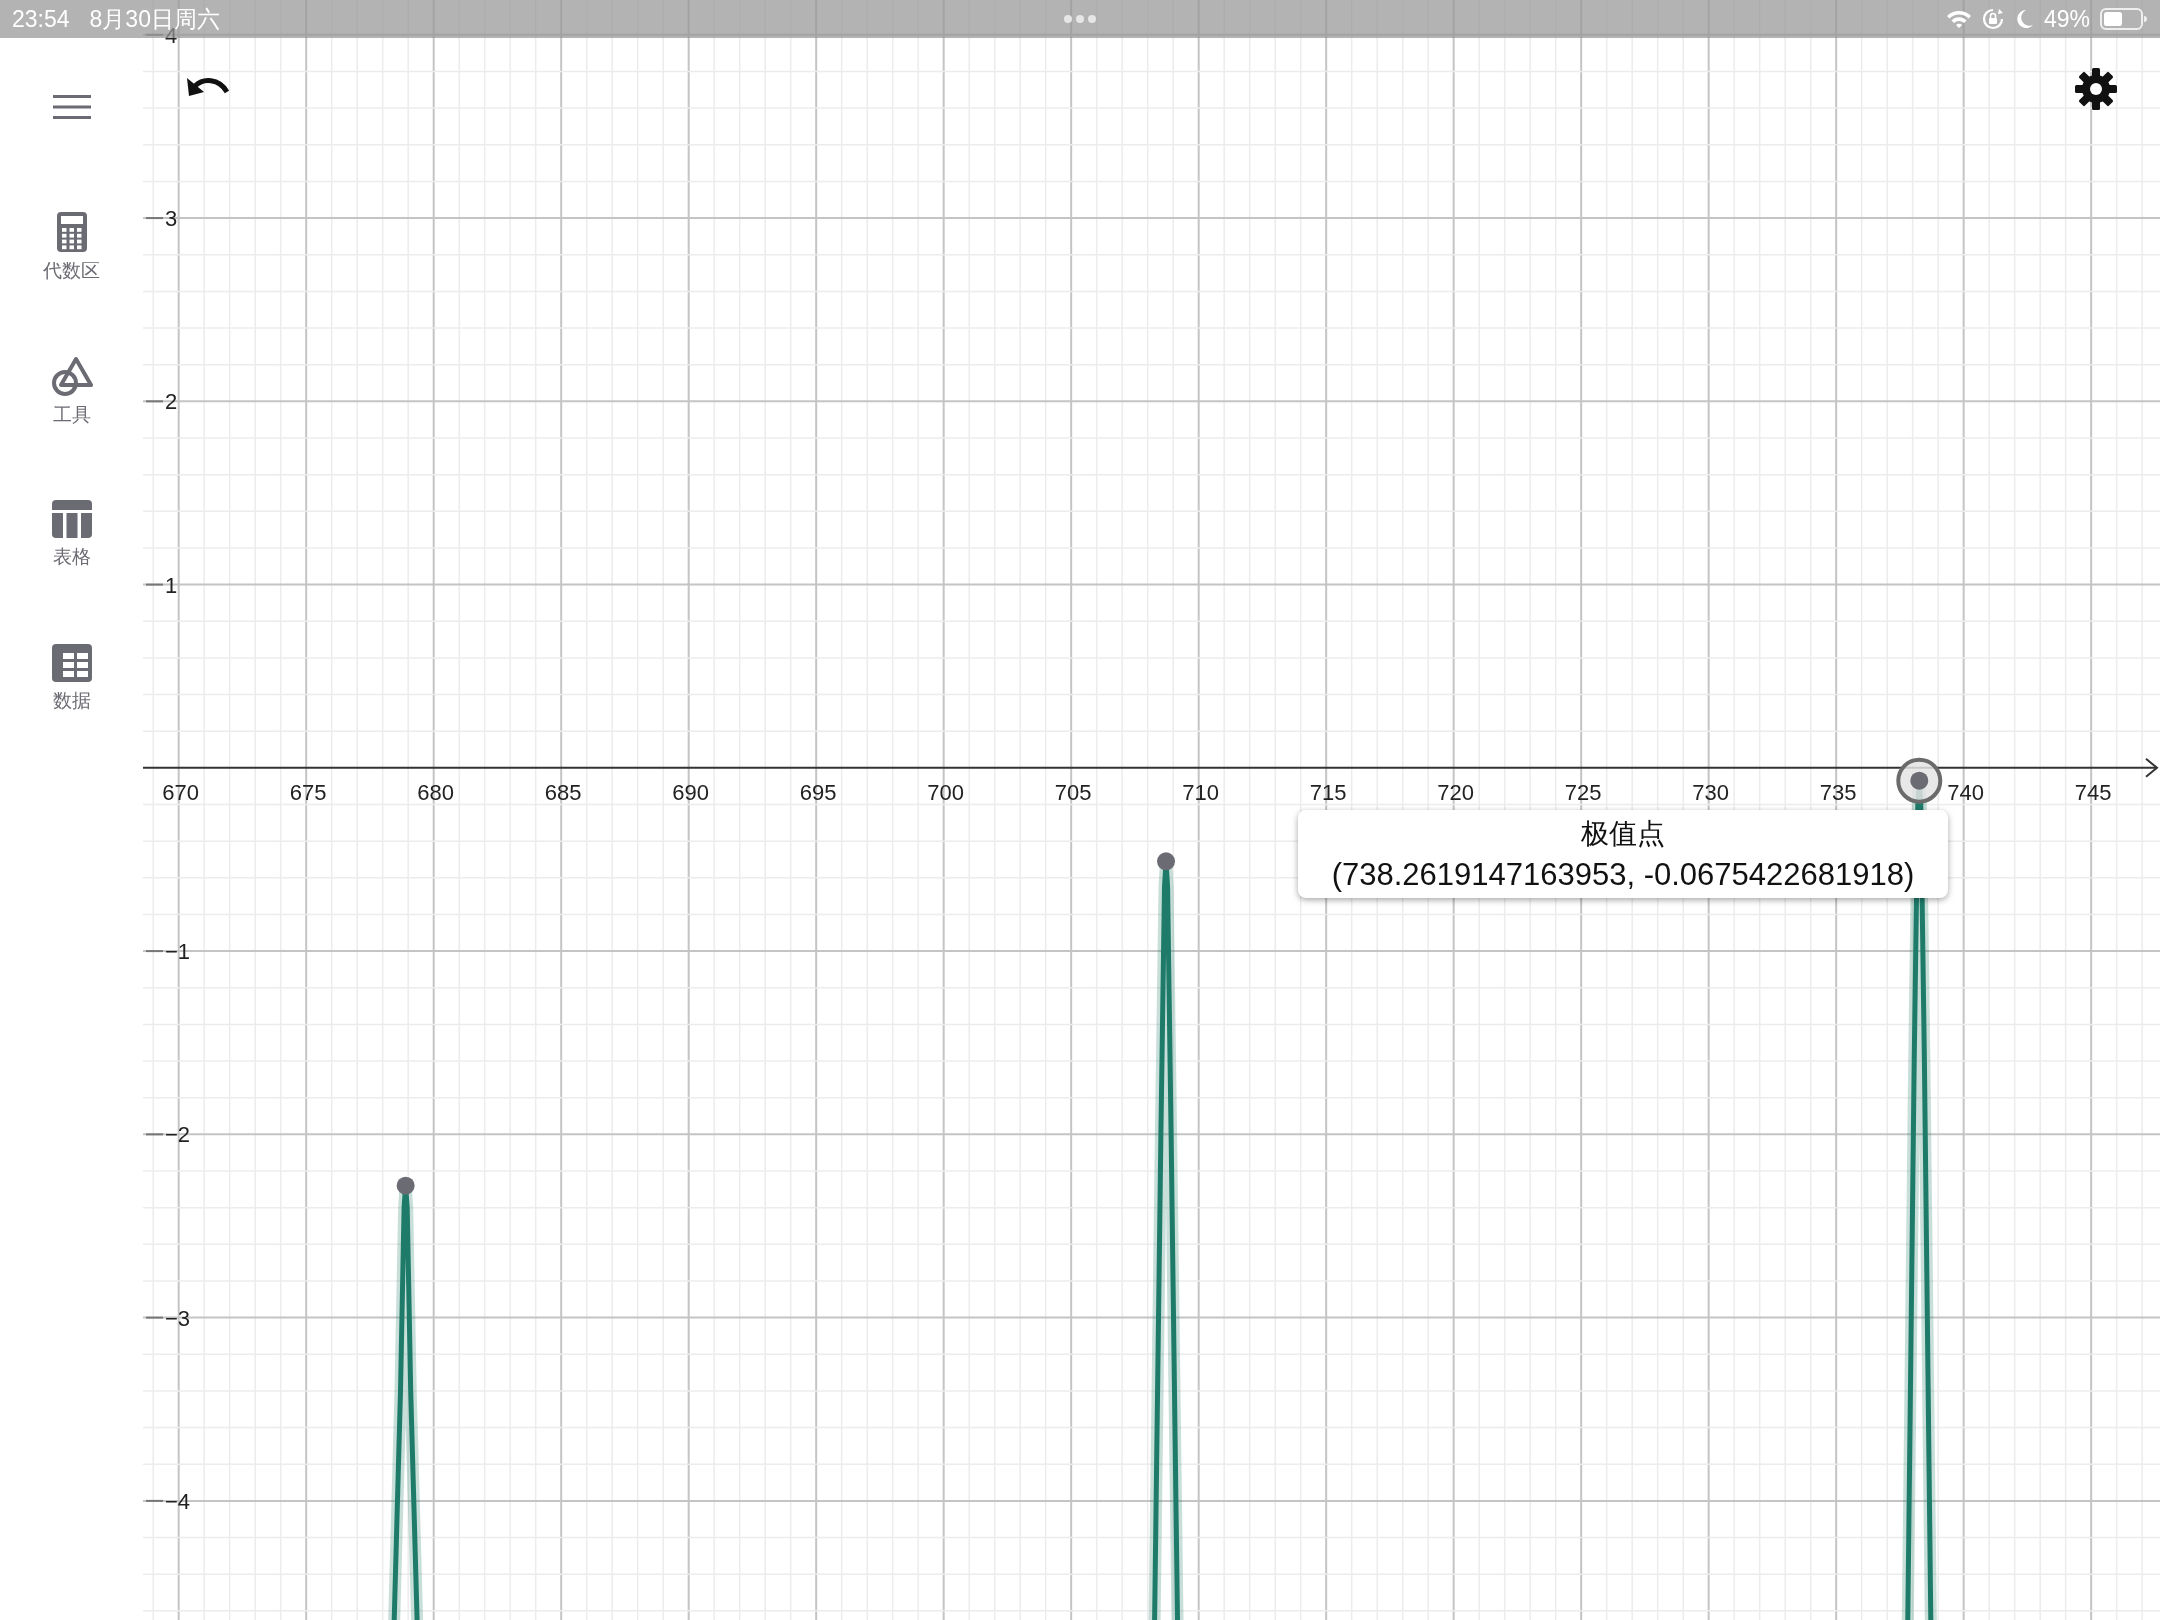 The height and width of the screenshot is (1620, 2160). Describe the element at coordinates (181, 792) in the screenshot. I see `axis-label: 670` at that location.